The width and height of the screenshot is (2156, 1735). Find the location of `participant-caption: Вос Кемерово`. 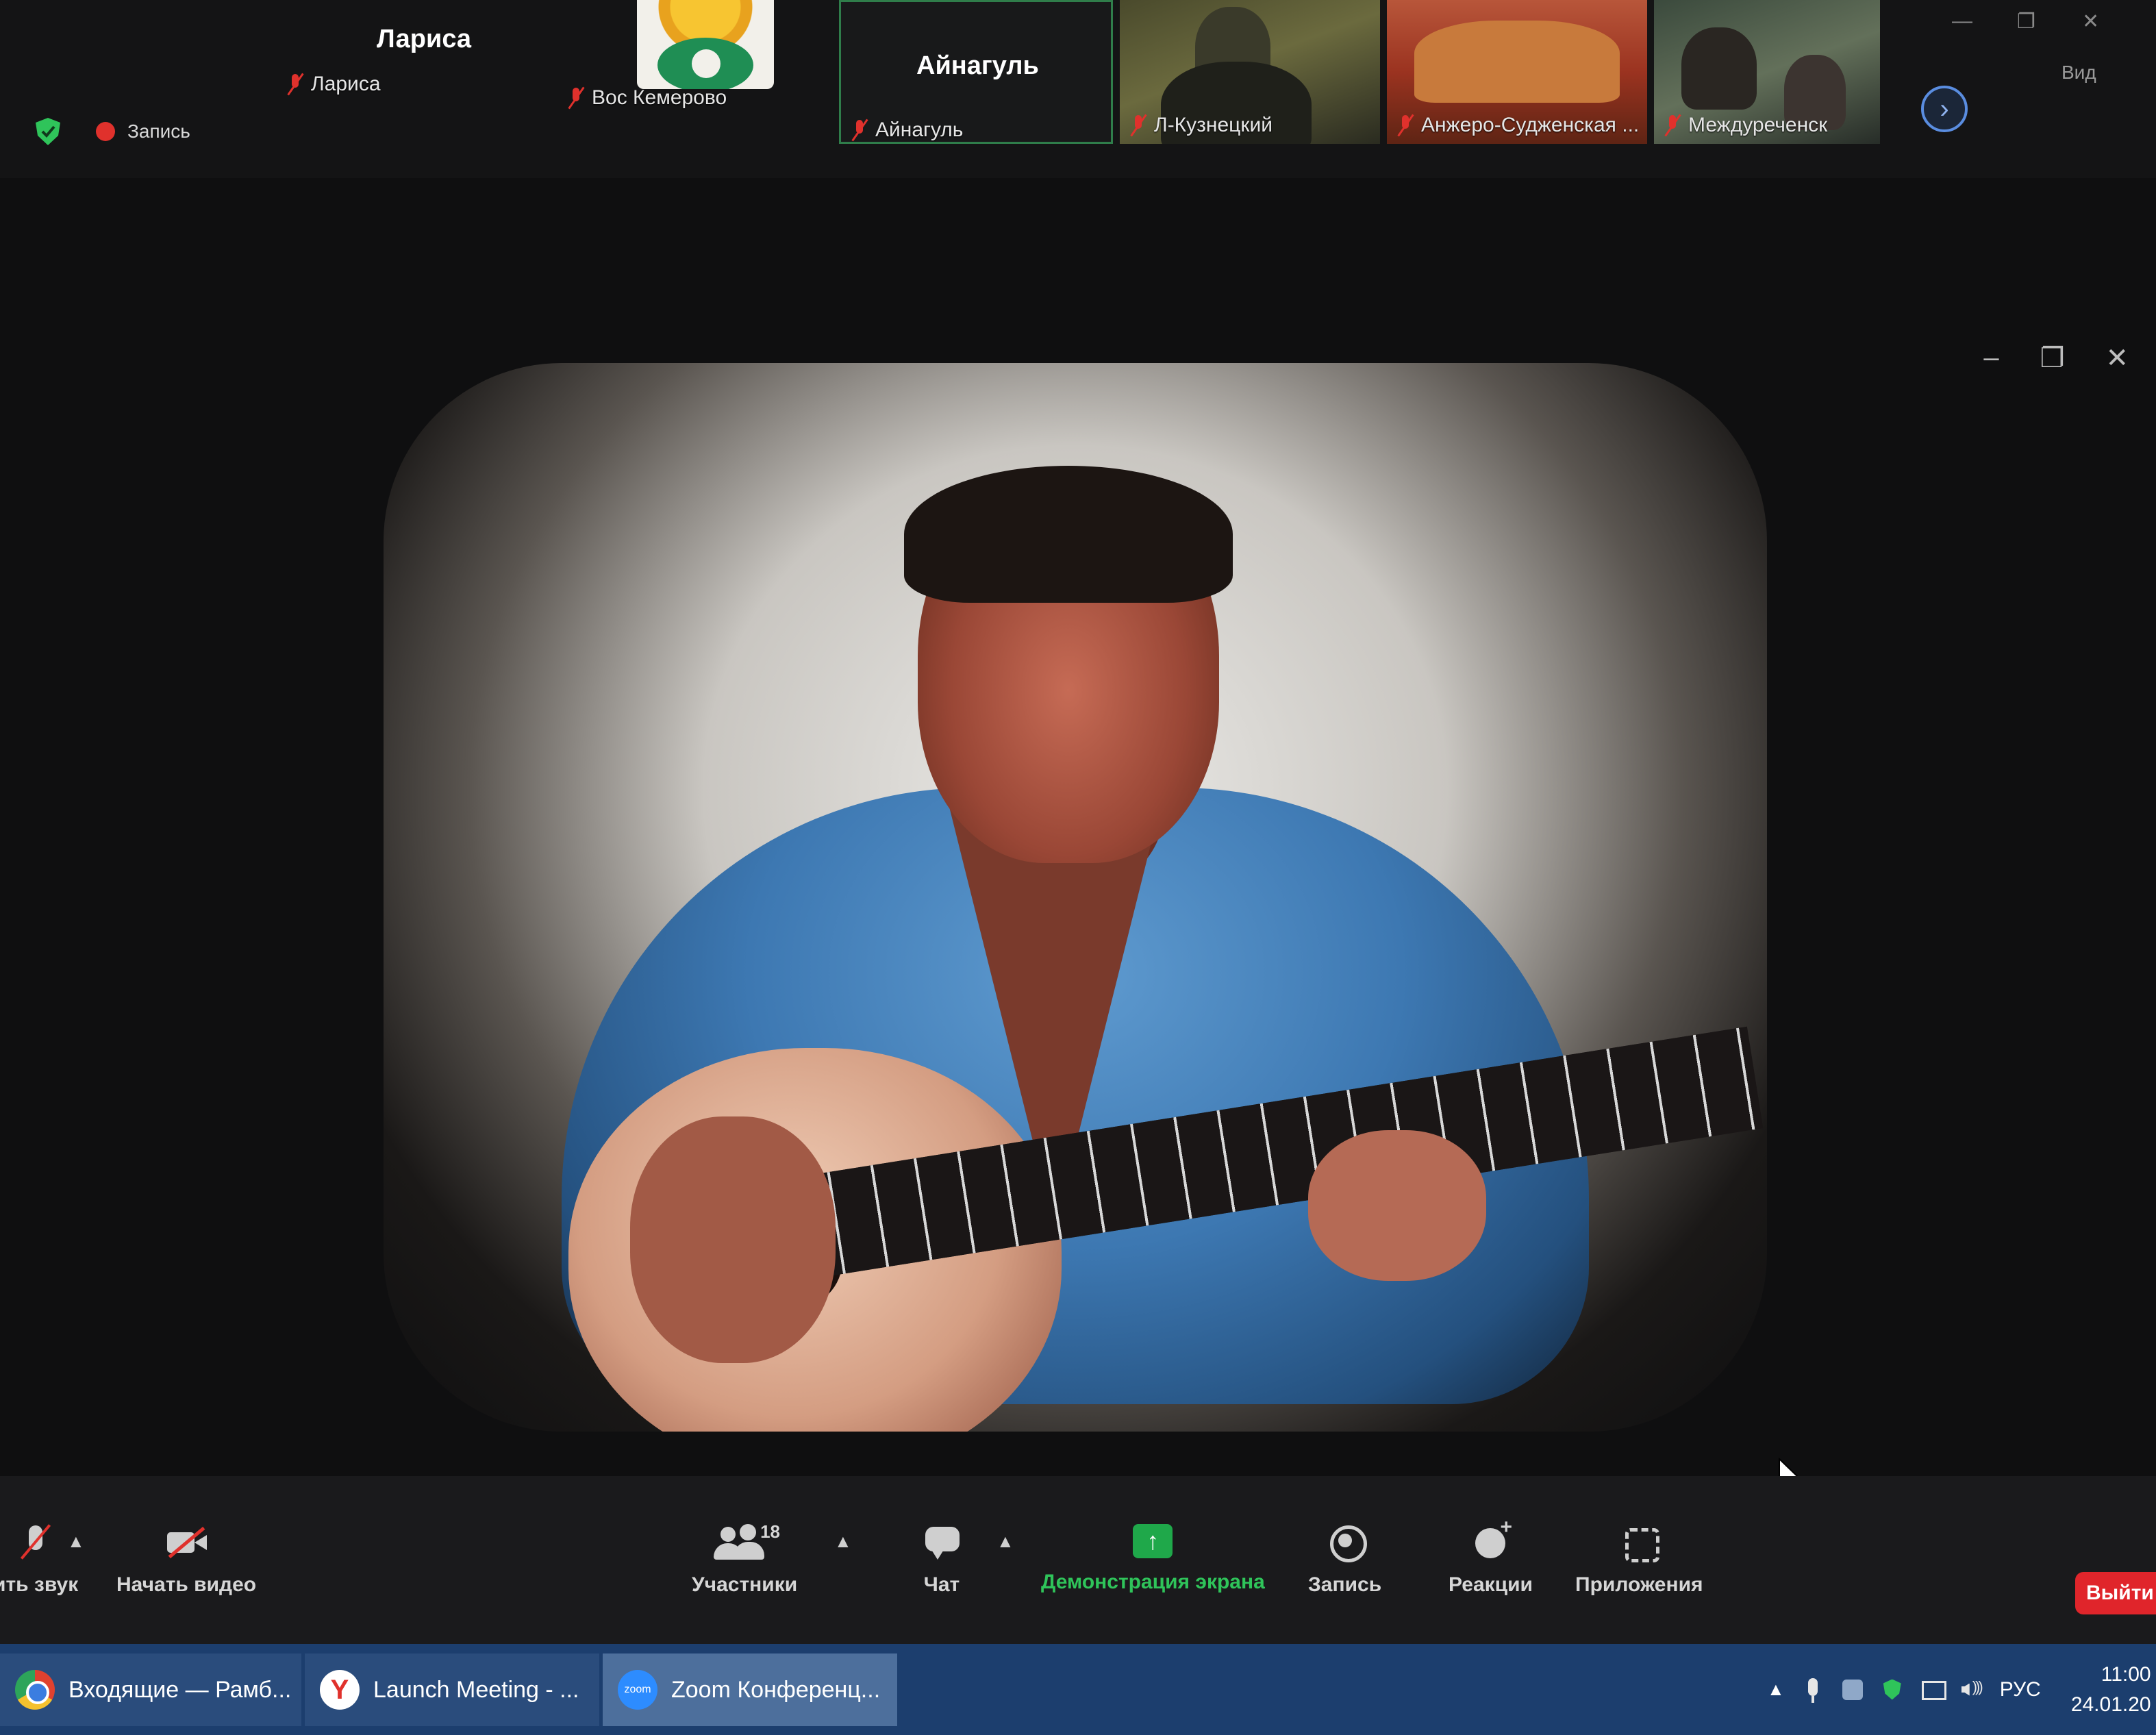

participant-caption: Вос Кемерово is located at coordinates (647, 98).